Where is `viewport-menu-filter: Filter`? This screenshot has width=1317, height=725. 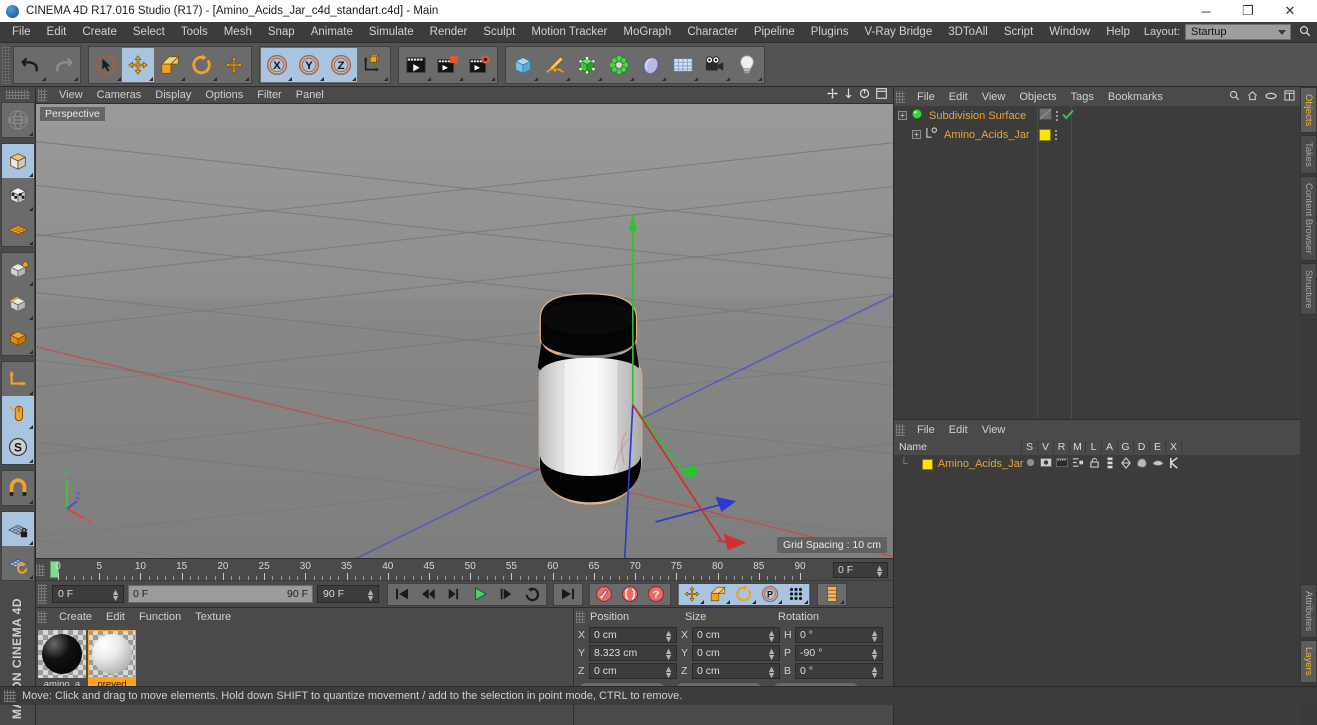
viewport-menu-filter: Filter is located at coordinates (269, 95).